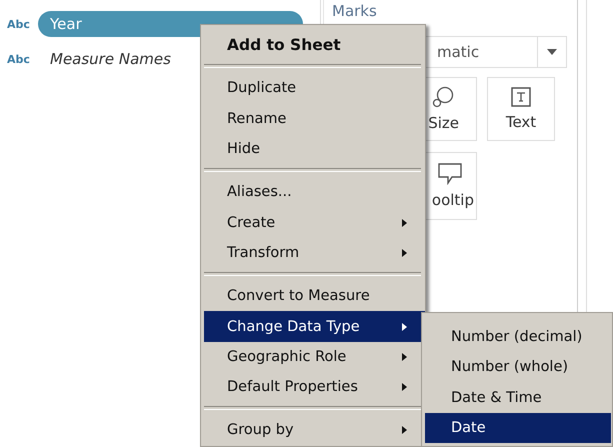  What do you see at coordinates (314, 387) in the screenshot?
I see `menu-item: Default Properties` at bounding box center [314, 387].